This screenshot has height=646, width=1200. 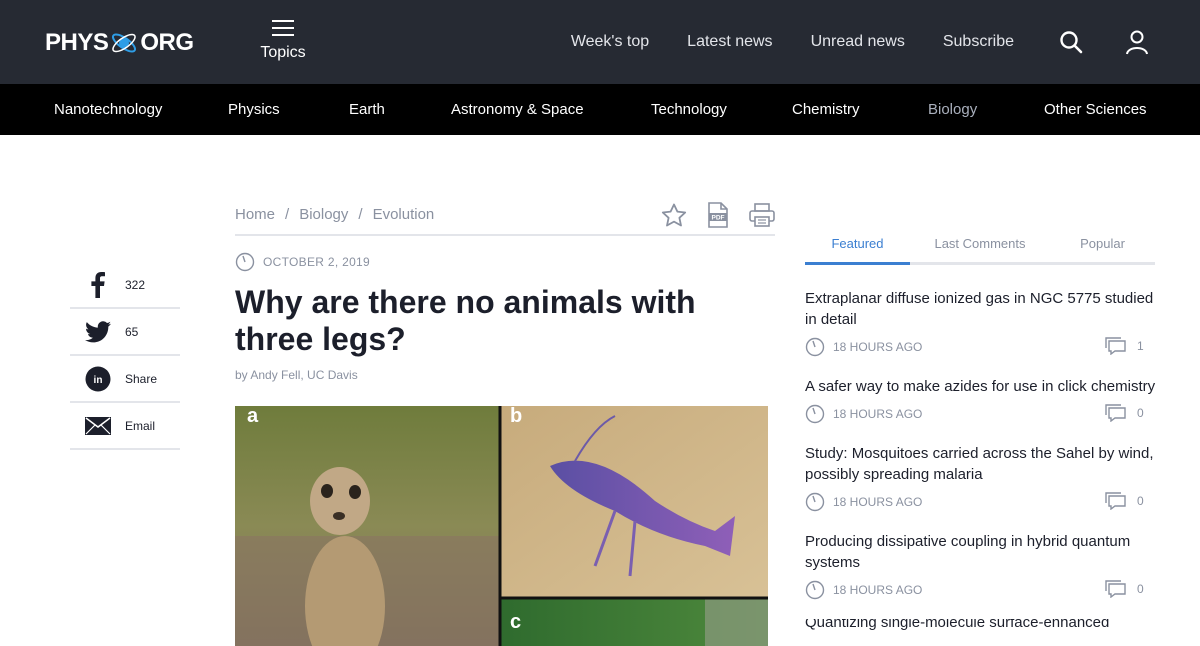 I want to click on nav-weeks-top: Week's top, so click(x=610, y=42).